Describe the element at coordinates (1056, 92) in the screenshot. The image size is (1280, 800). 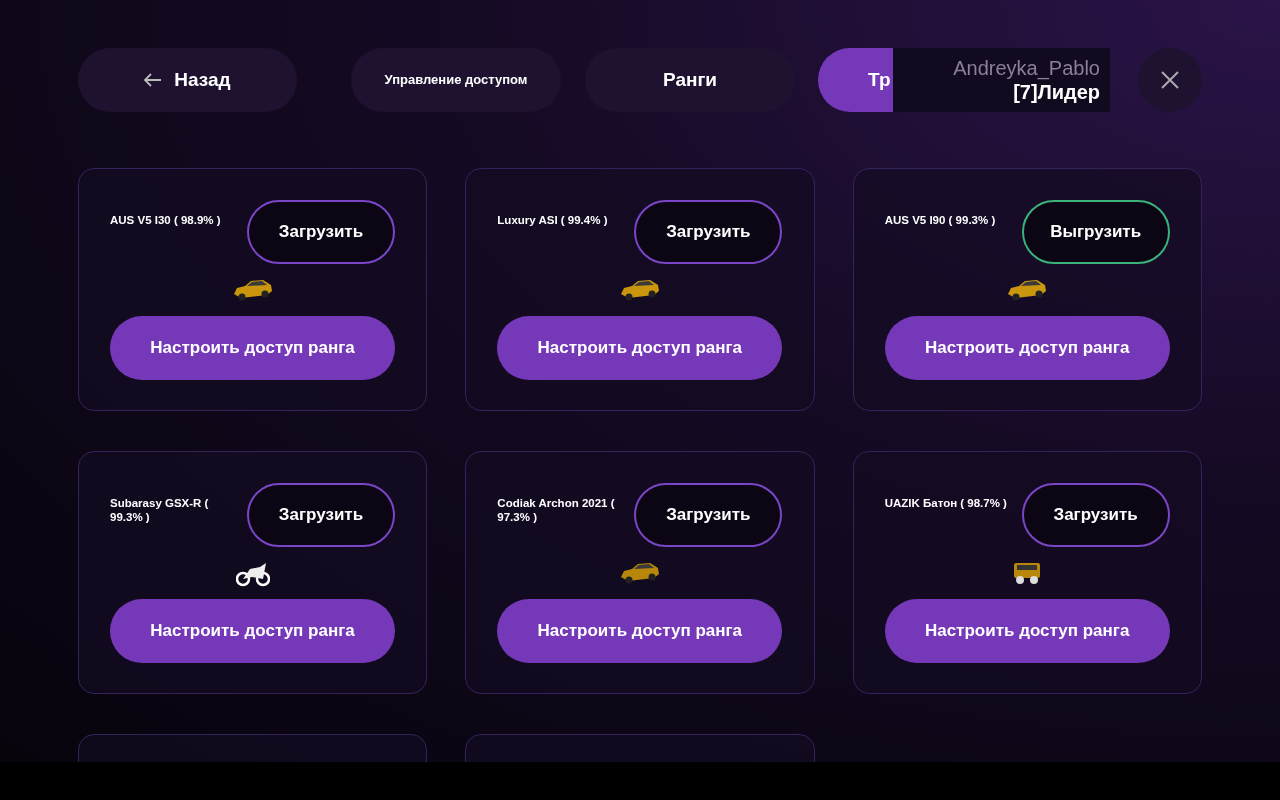
I see `user-rank: [7]Лидер` at that location.